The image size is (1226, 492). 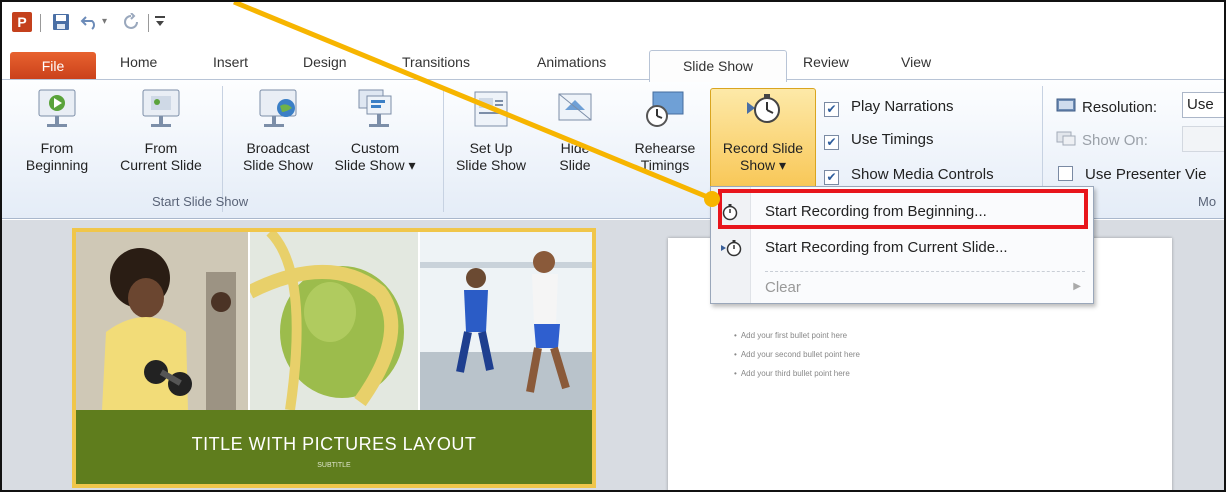 I want to click on redo-icon, so click(x=131, y=24).